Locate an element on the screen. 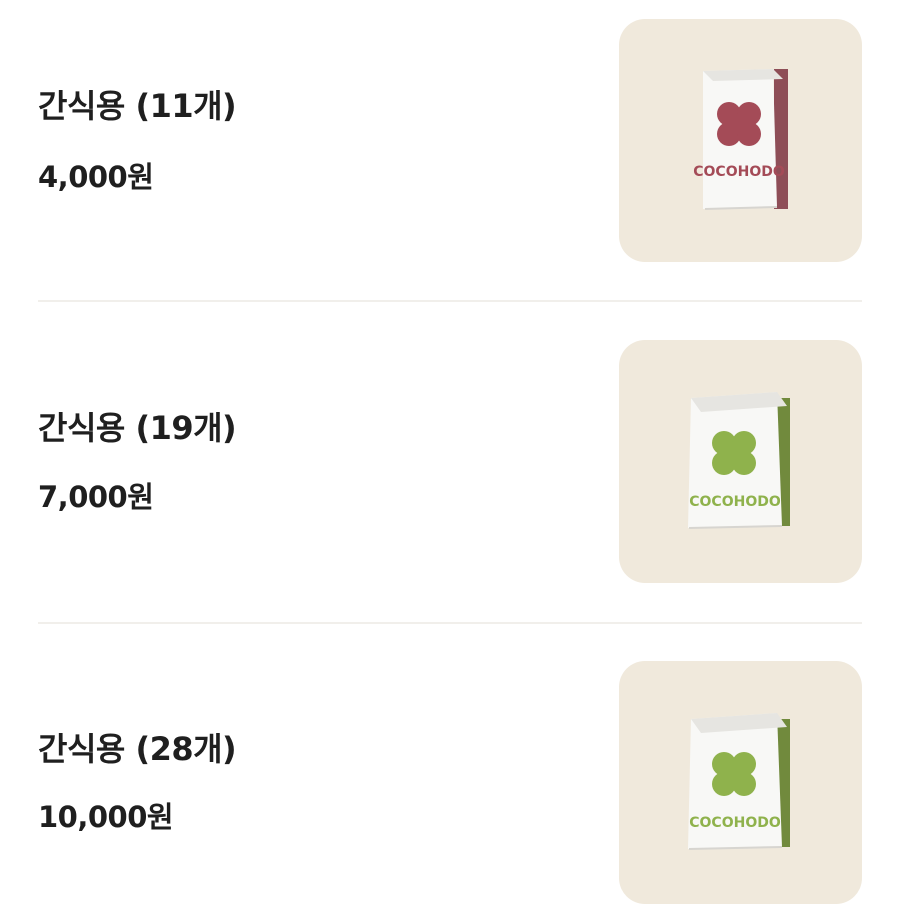 Image resolution: width=900 pixels, height=917 pixels. cocohodo-red-bag-icon: COCOHODO is located at coordinates (740, 140).